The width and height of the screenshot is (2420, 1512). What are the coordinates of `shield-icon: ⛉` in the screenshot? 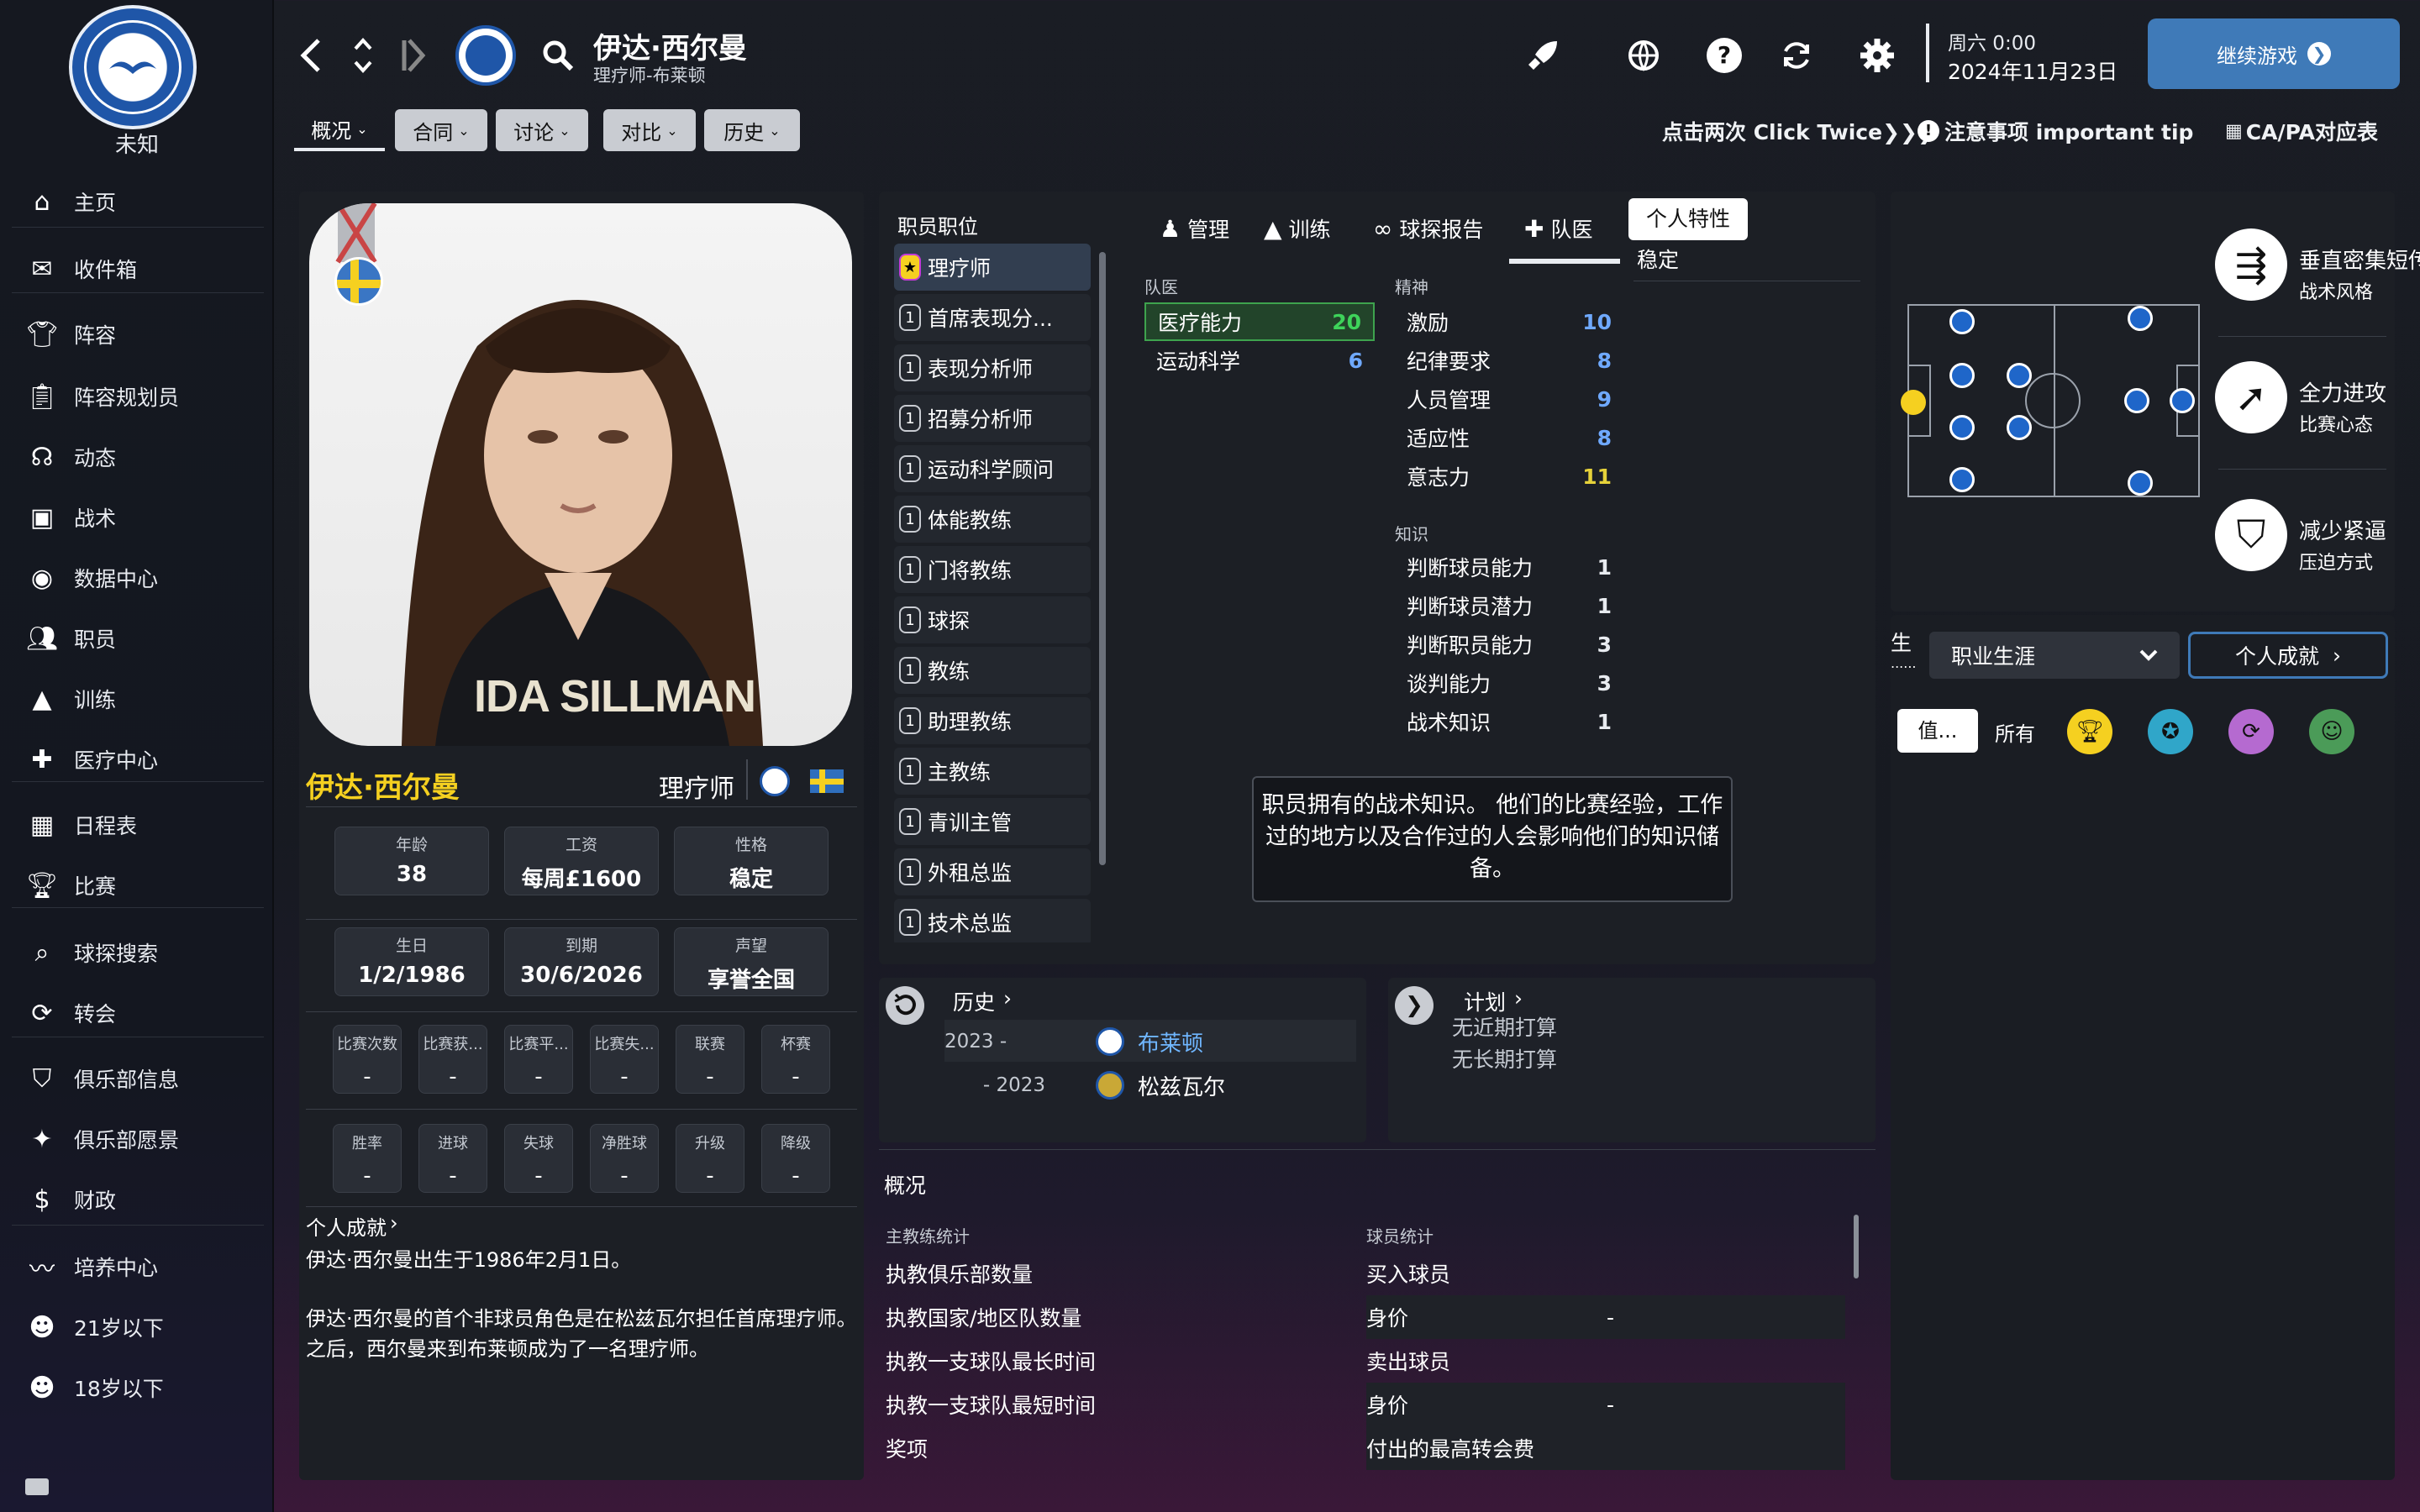 It's located at (2251, 535).